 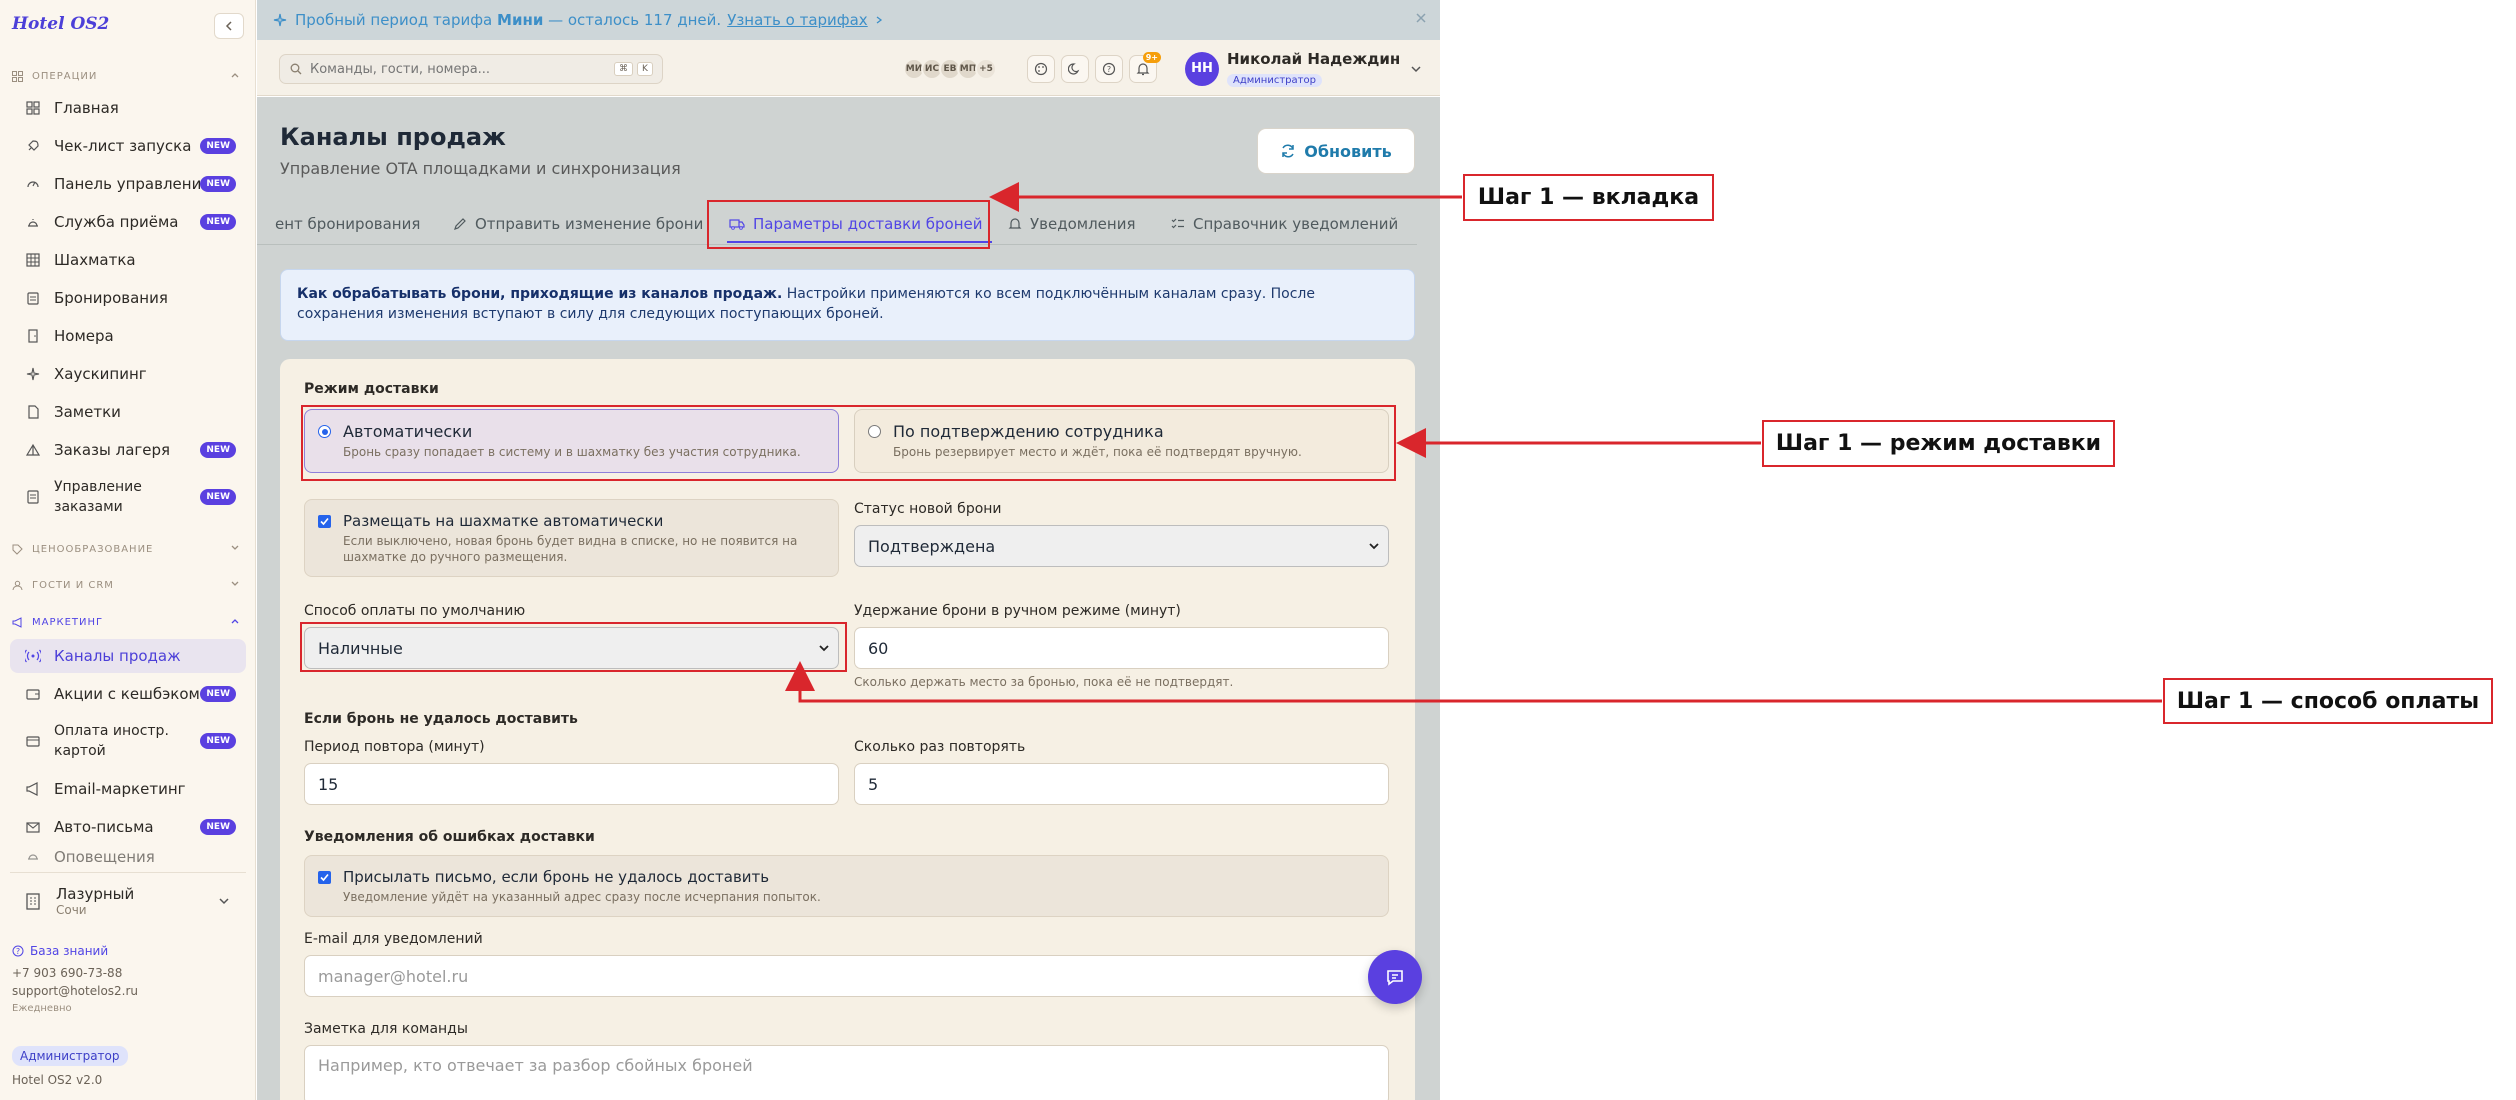 What do you see at coordinates (347, 224) in the screenshot?
I see `tab-booking-event: ент бронирования` at bounding box center [347, 224].